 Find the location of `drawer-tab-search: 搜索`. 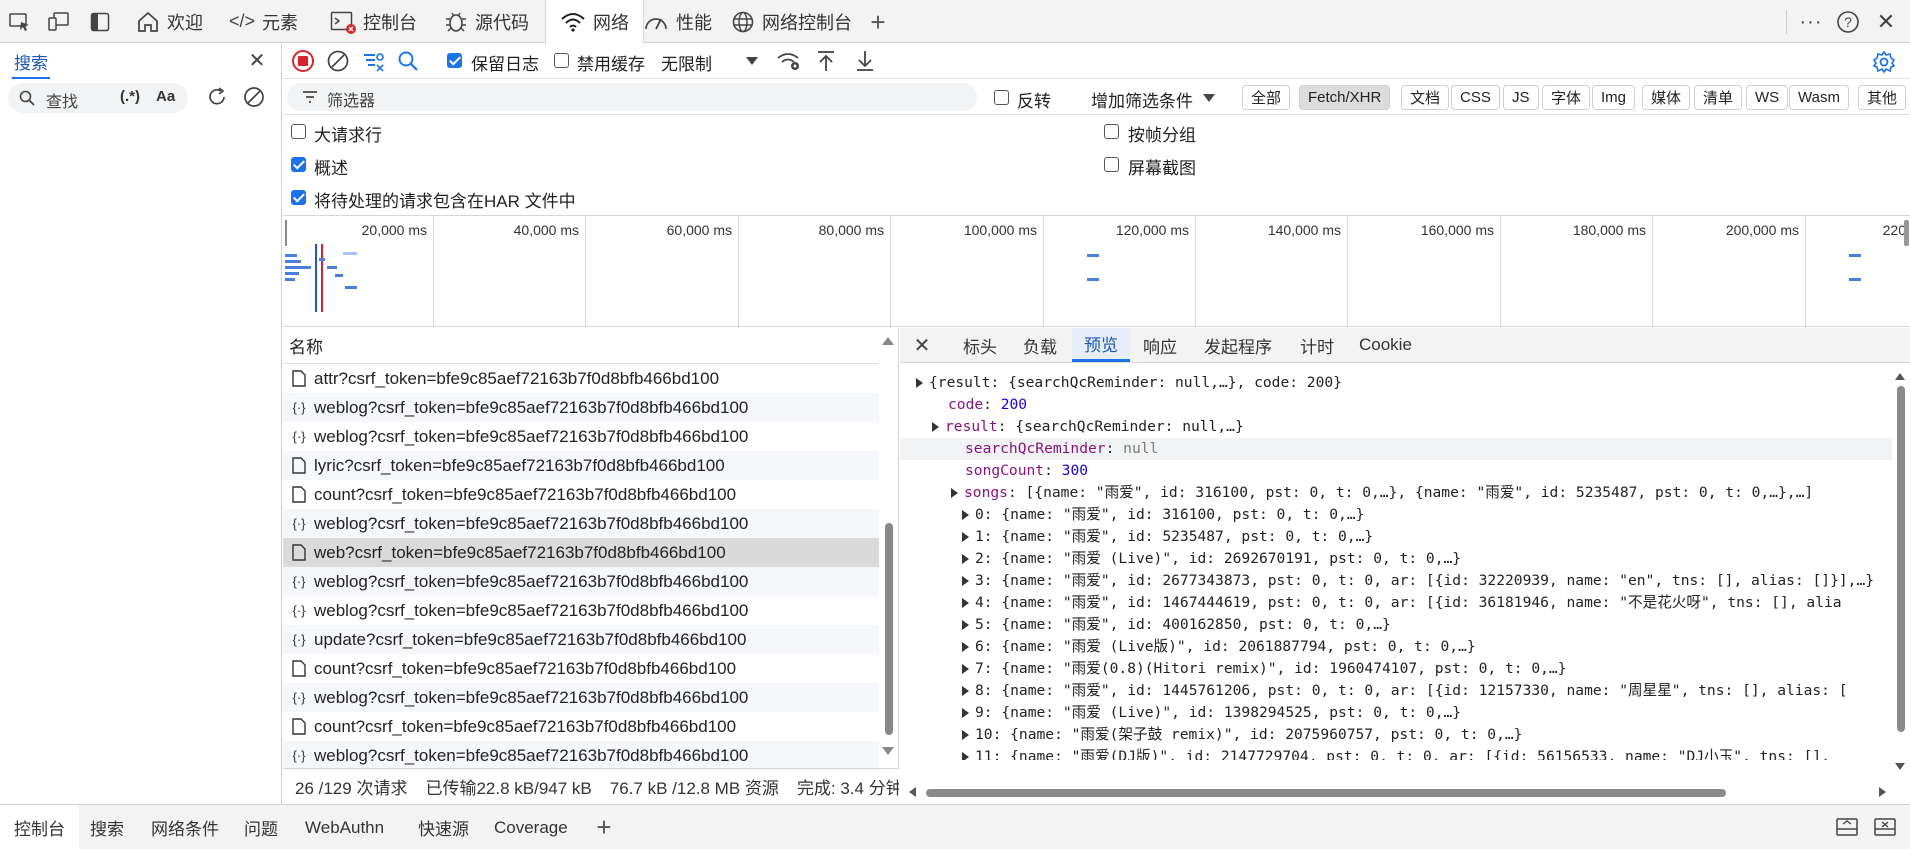

drawer-tab-search: 搜索 is located at coordinates (107, 827).